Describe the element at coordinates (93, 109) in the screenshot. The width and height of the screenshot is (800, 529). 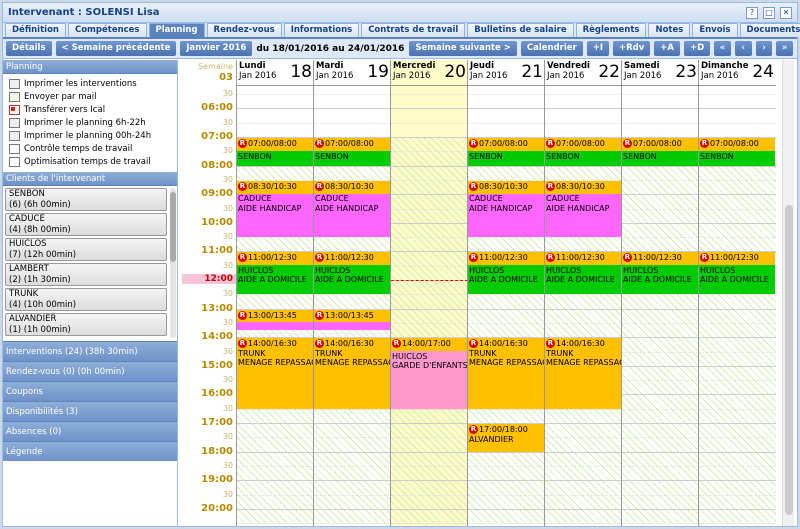
I see `menu-item: Transférer vers Ical` at that location.